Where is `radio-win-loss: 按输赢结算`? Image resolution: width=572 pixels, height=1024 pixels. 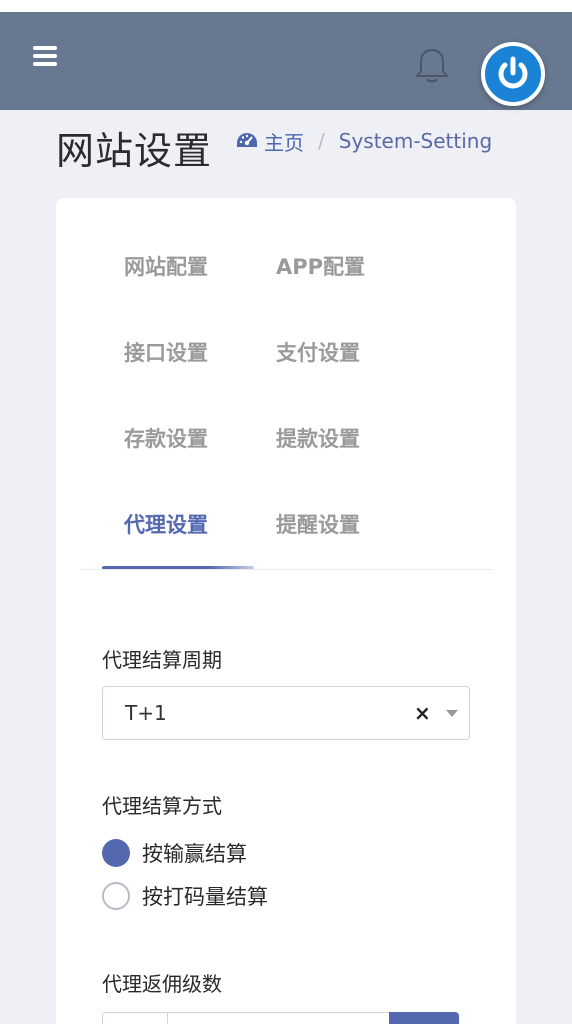
radio-win-loss: 按输赢结算 is located at coordinates (174, 853).